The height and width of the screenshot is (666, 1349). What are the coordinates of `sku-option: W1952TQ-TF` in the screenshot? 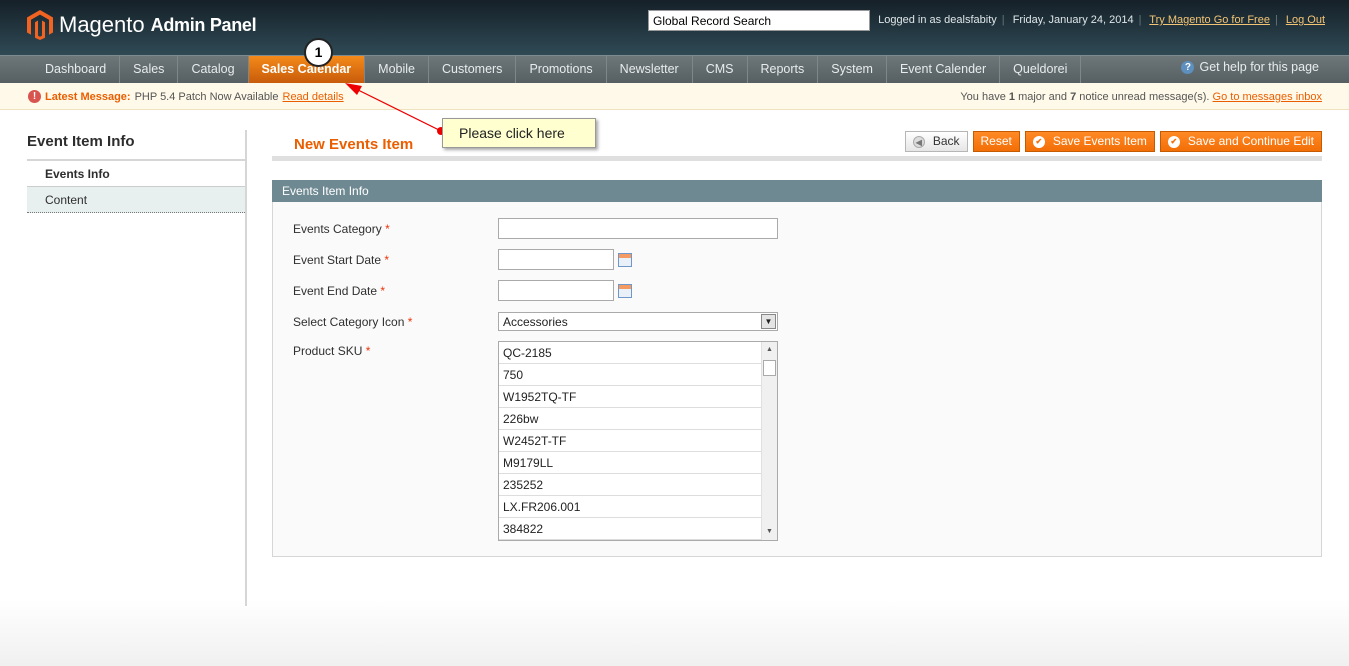 It's located at (630, 397).